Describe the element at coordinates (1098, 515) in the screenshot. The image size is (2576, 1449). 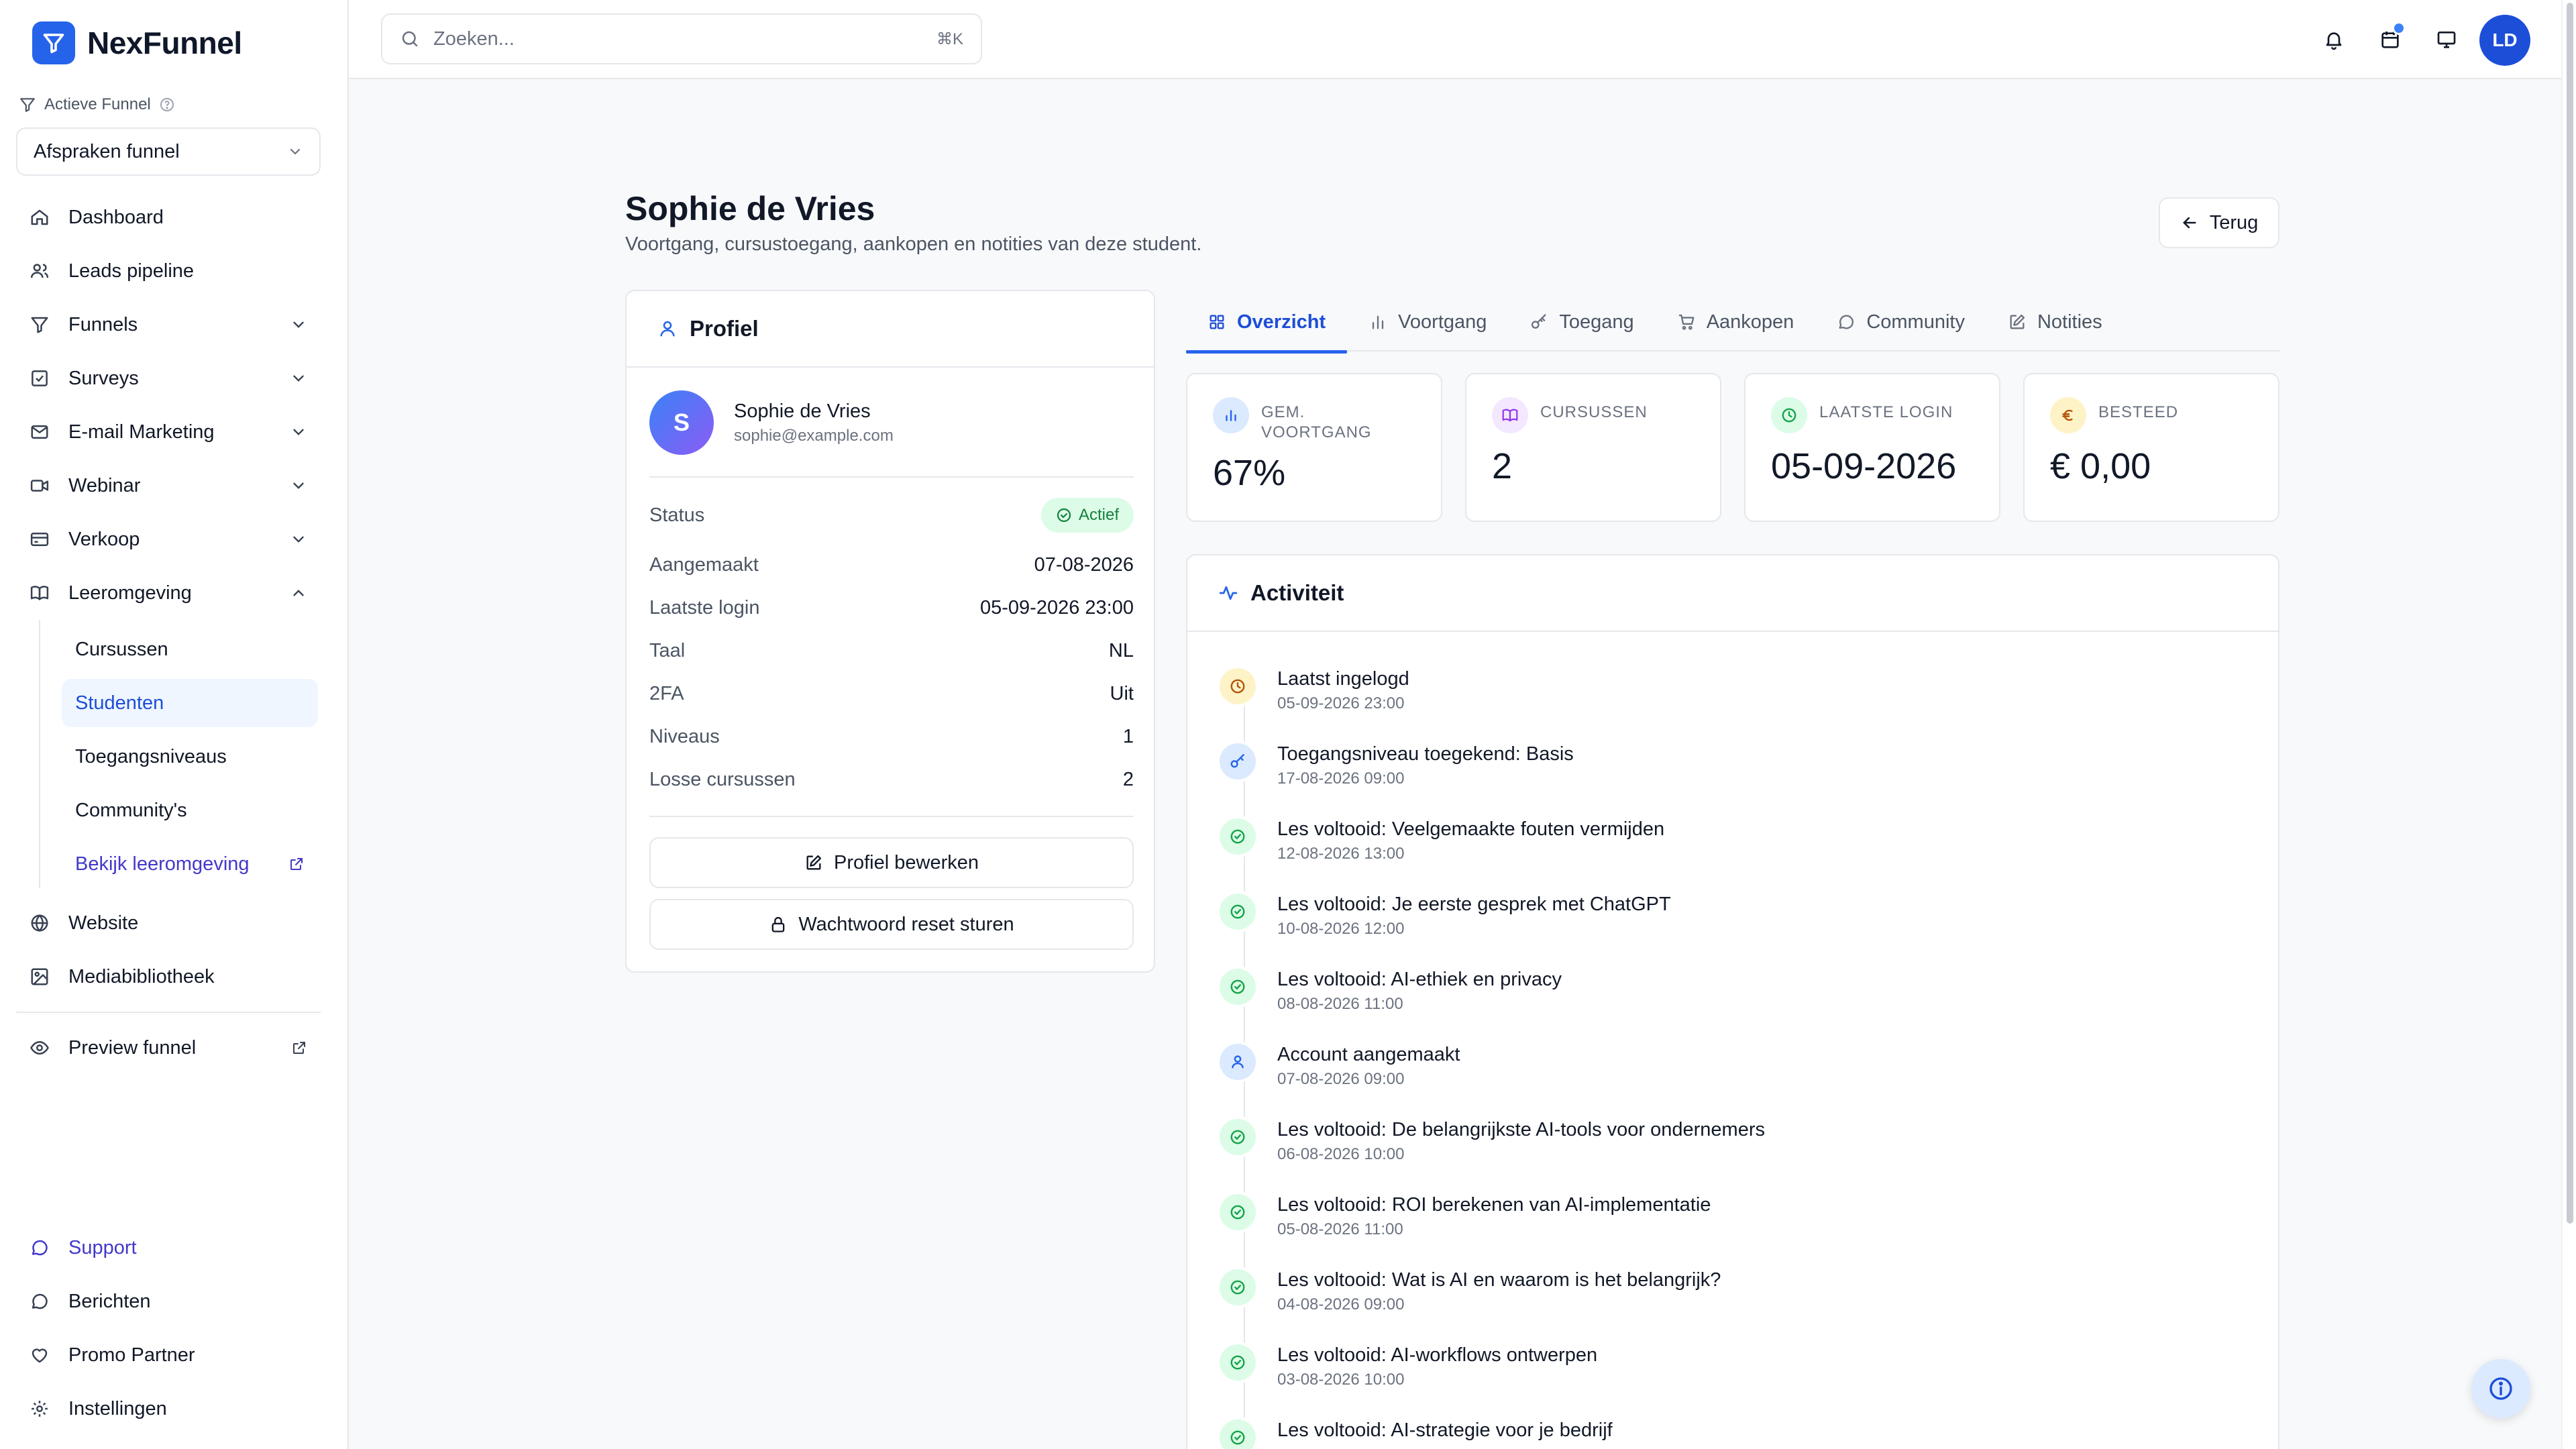
I see `status-value: Actief` at that location.